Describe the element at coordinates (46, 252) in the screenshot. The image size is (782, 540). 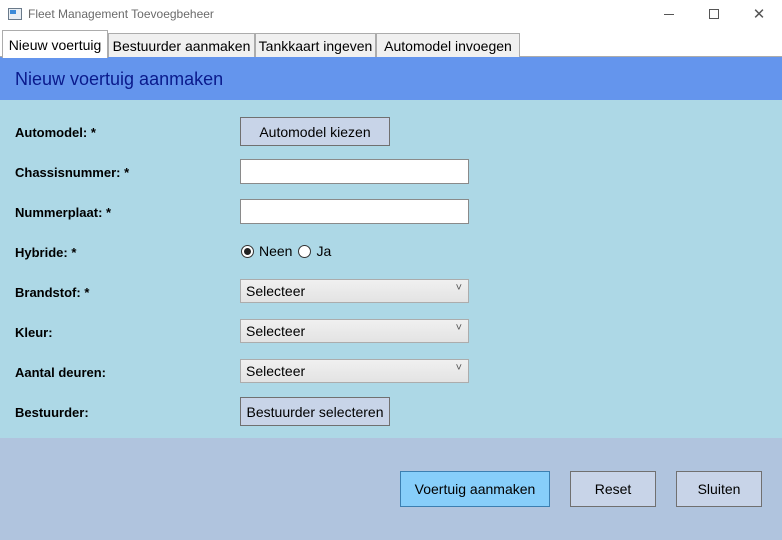
I see `hybride-label: Hybride: *` at that location.